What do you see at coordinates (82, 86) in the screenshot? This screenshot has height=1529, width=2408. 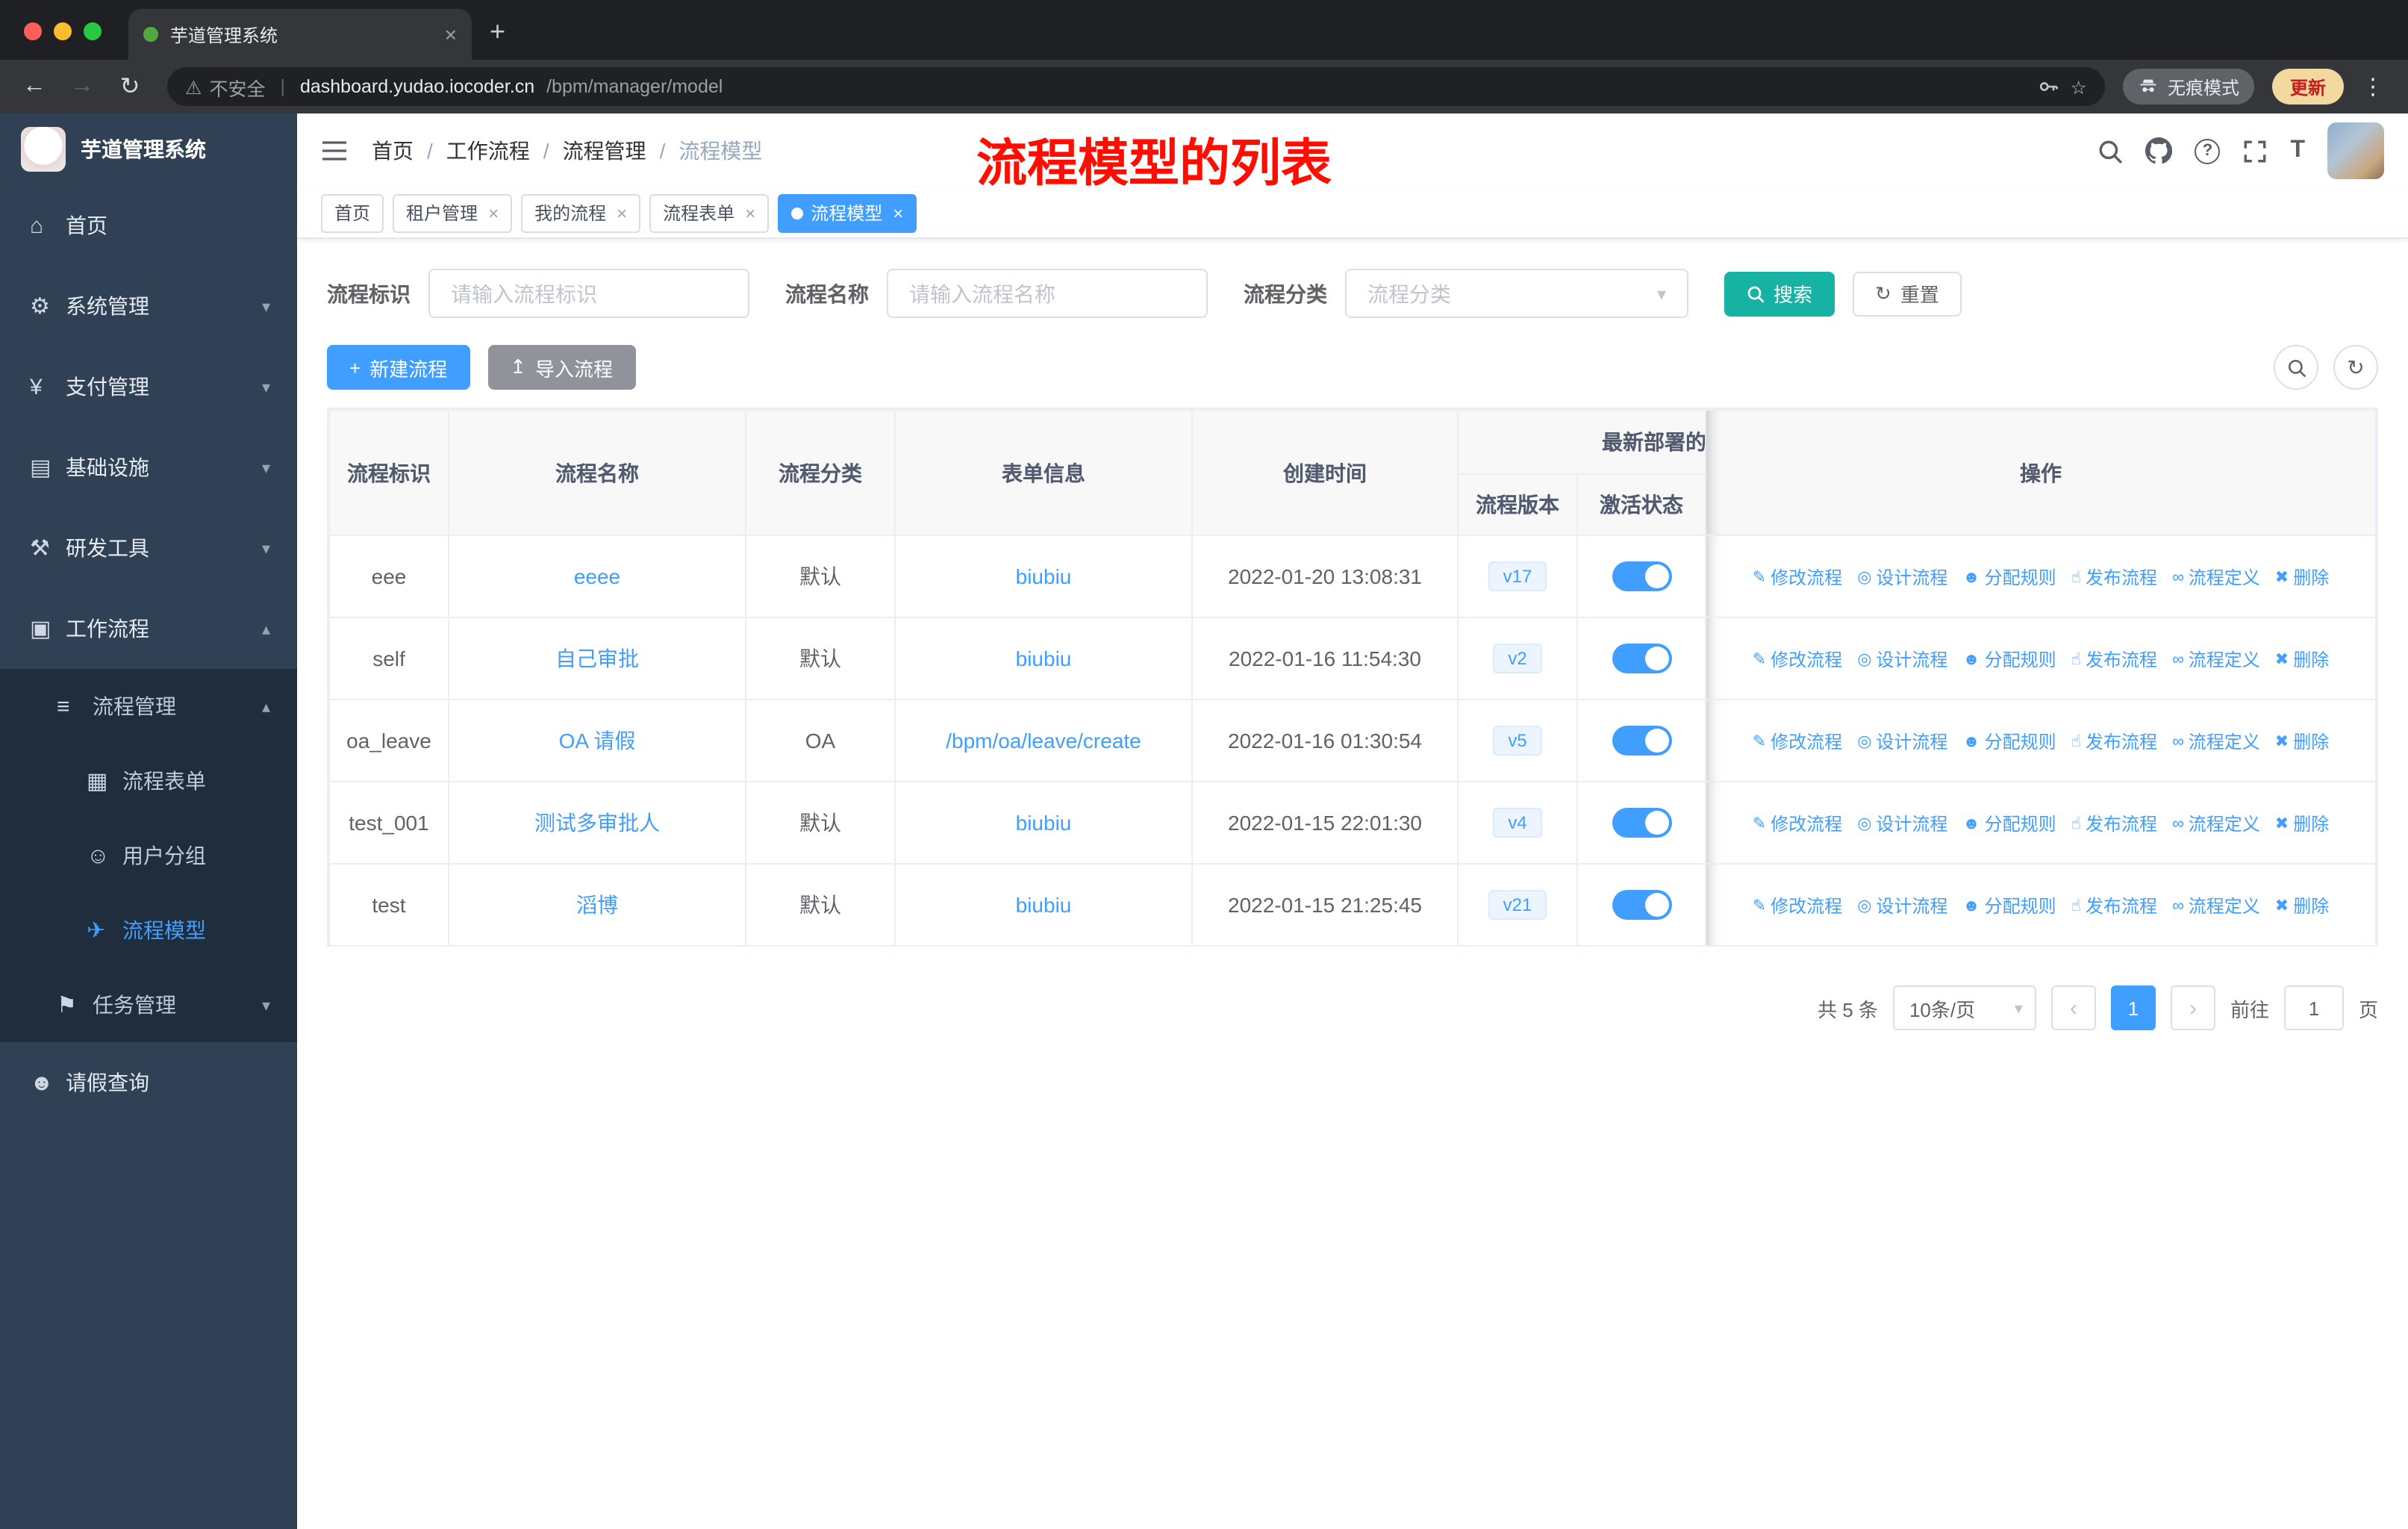 I see `forward-icon: →` at bounding box center [82, 86].